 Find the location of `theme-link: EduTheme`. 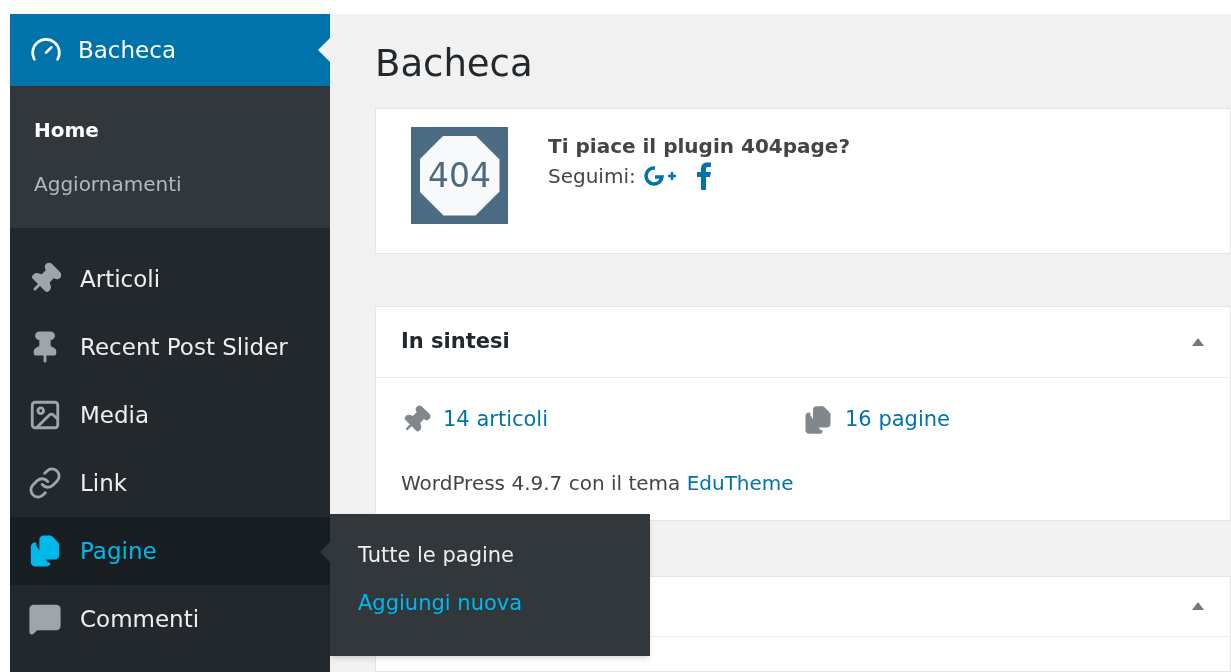

theme-link: EduTheme is located at coordinates (740, 482).